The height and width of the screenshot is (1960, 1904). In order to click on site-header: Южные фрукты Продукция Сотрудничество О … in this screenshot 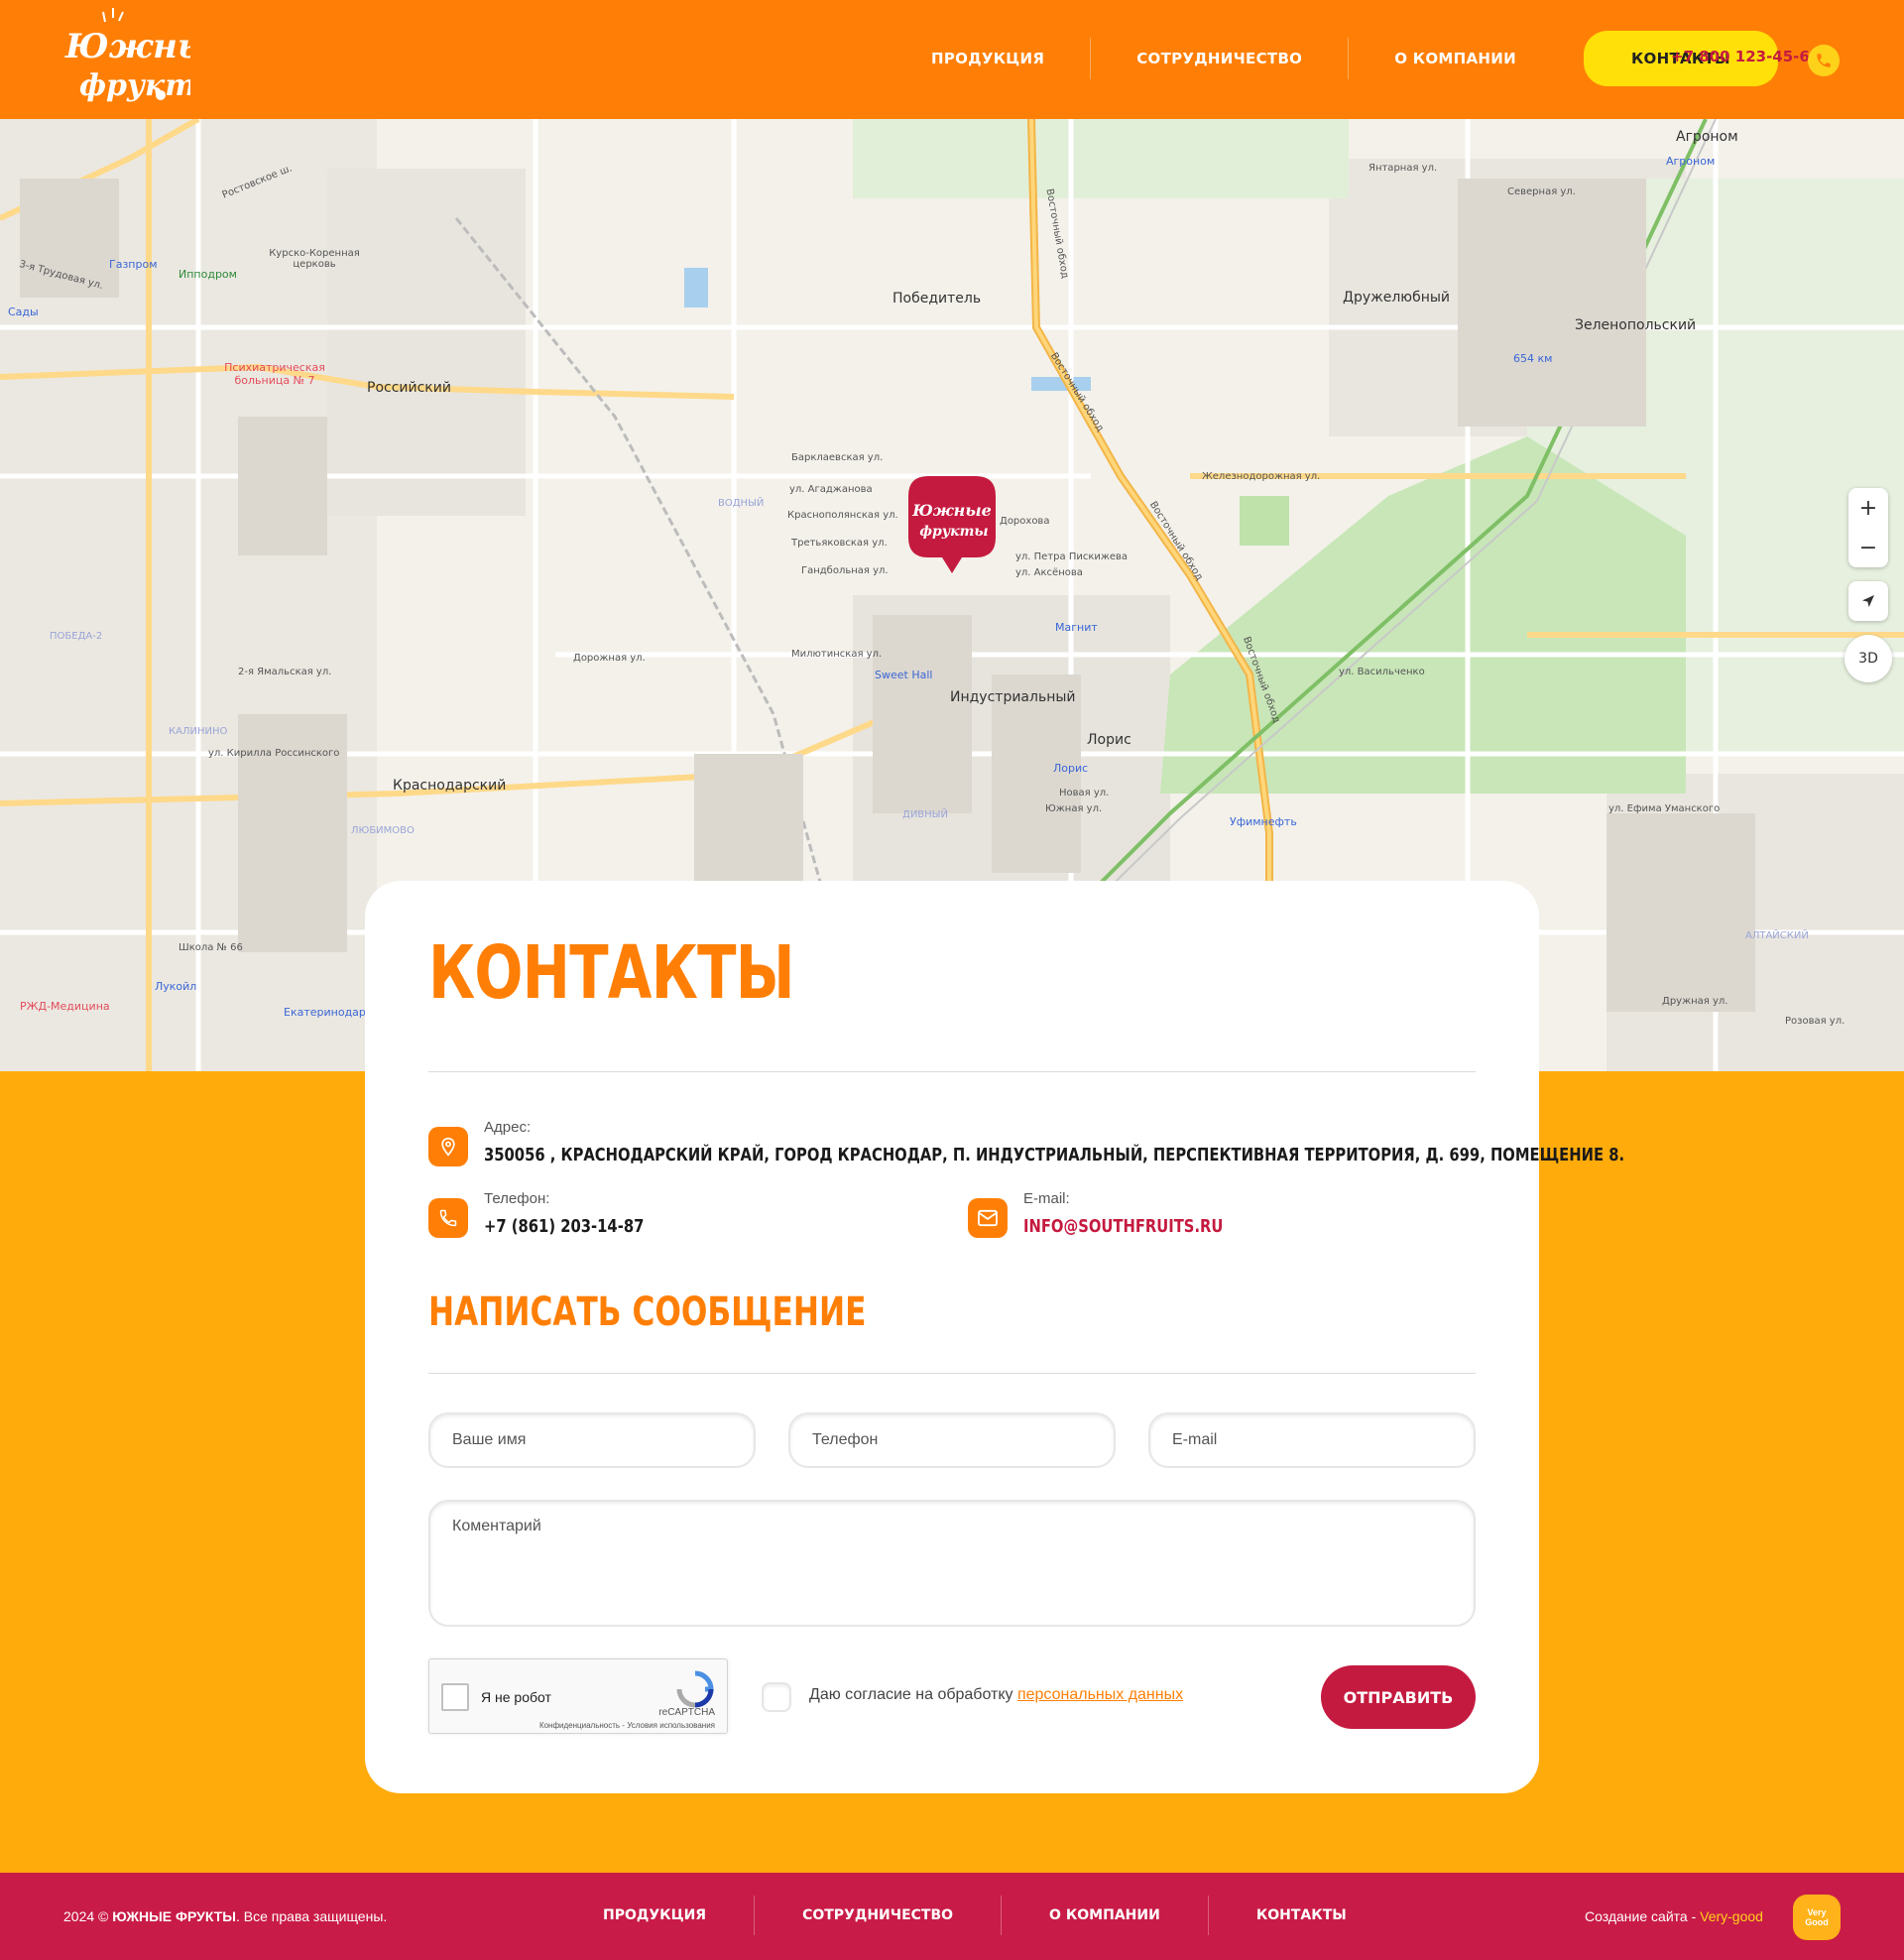, I will do `click(952, 60)`.